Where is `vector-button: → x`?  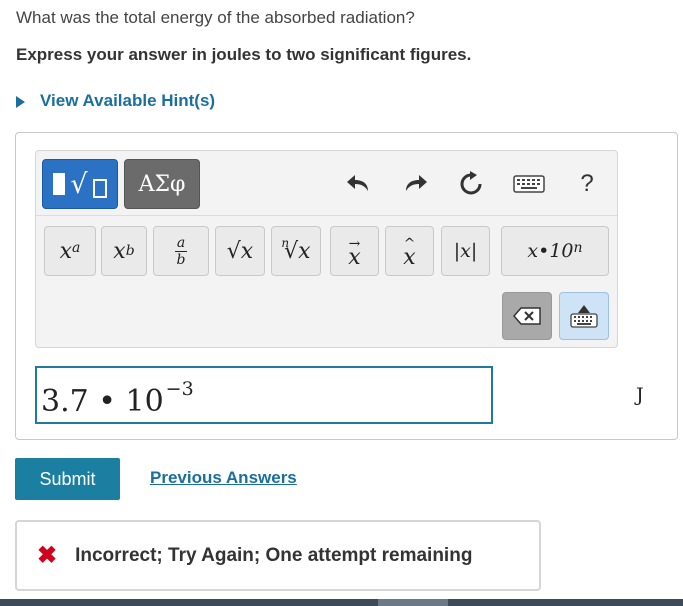 vector-button: → x is located at coordinates (354, 251).